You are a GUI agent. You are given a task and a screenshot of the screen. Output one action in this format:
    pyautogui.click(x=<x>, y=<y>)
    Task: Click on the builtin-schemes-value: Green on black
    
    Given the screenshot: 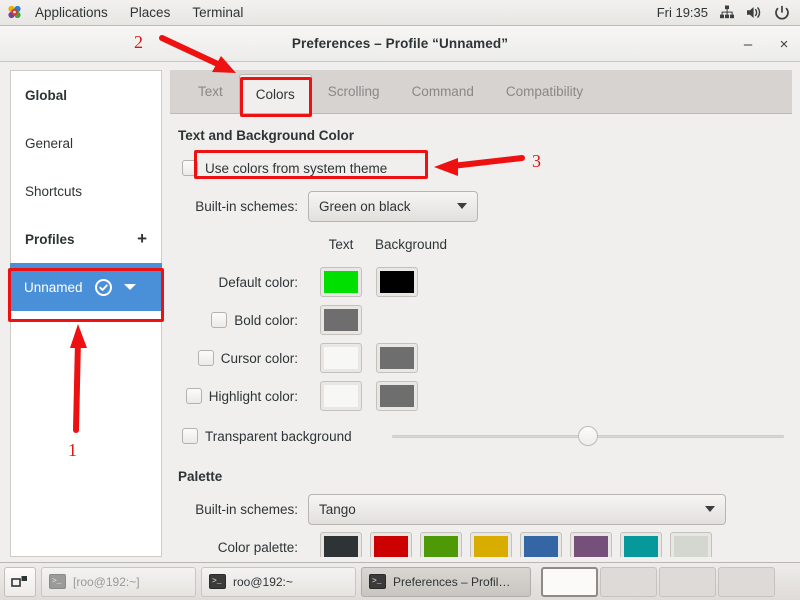 What is the action you would take?
    pyautogui.click(x=365, y=206)
    